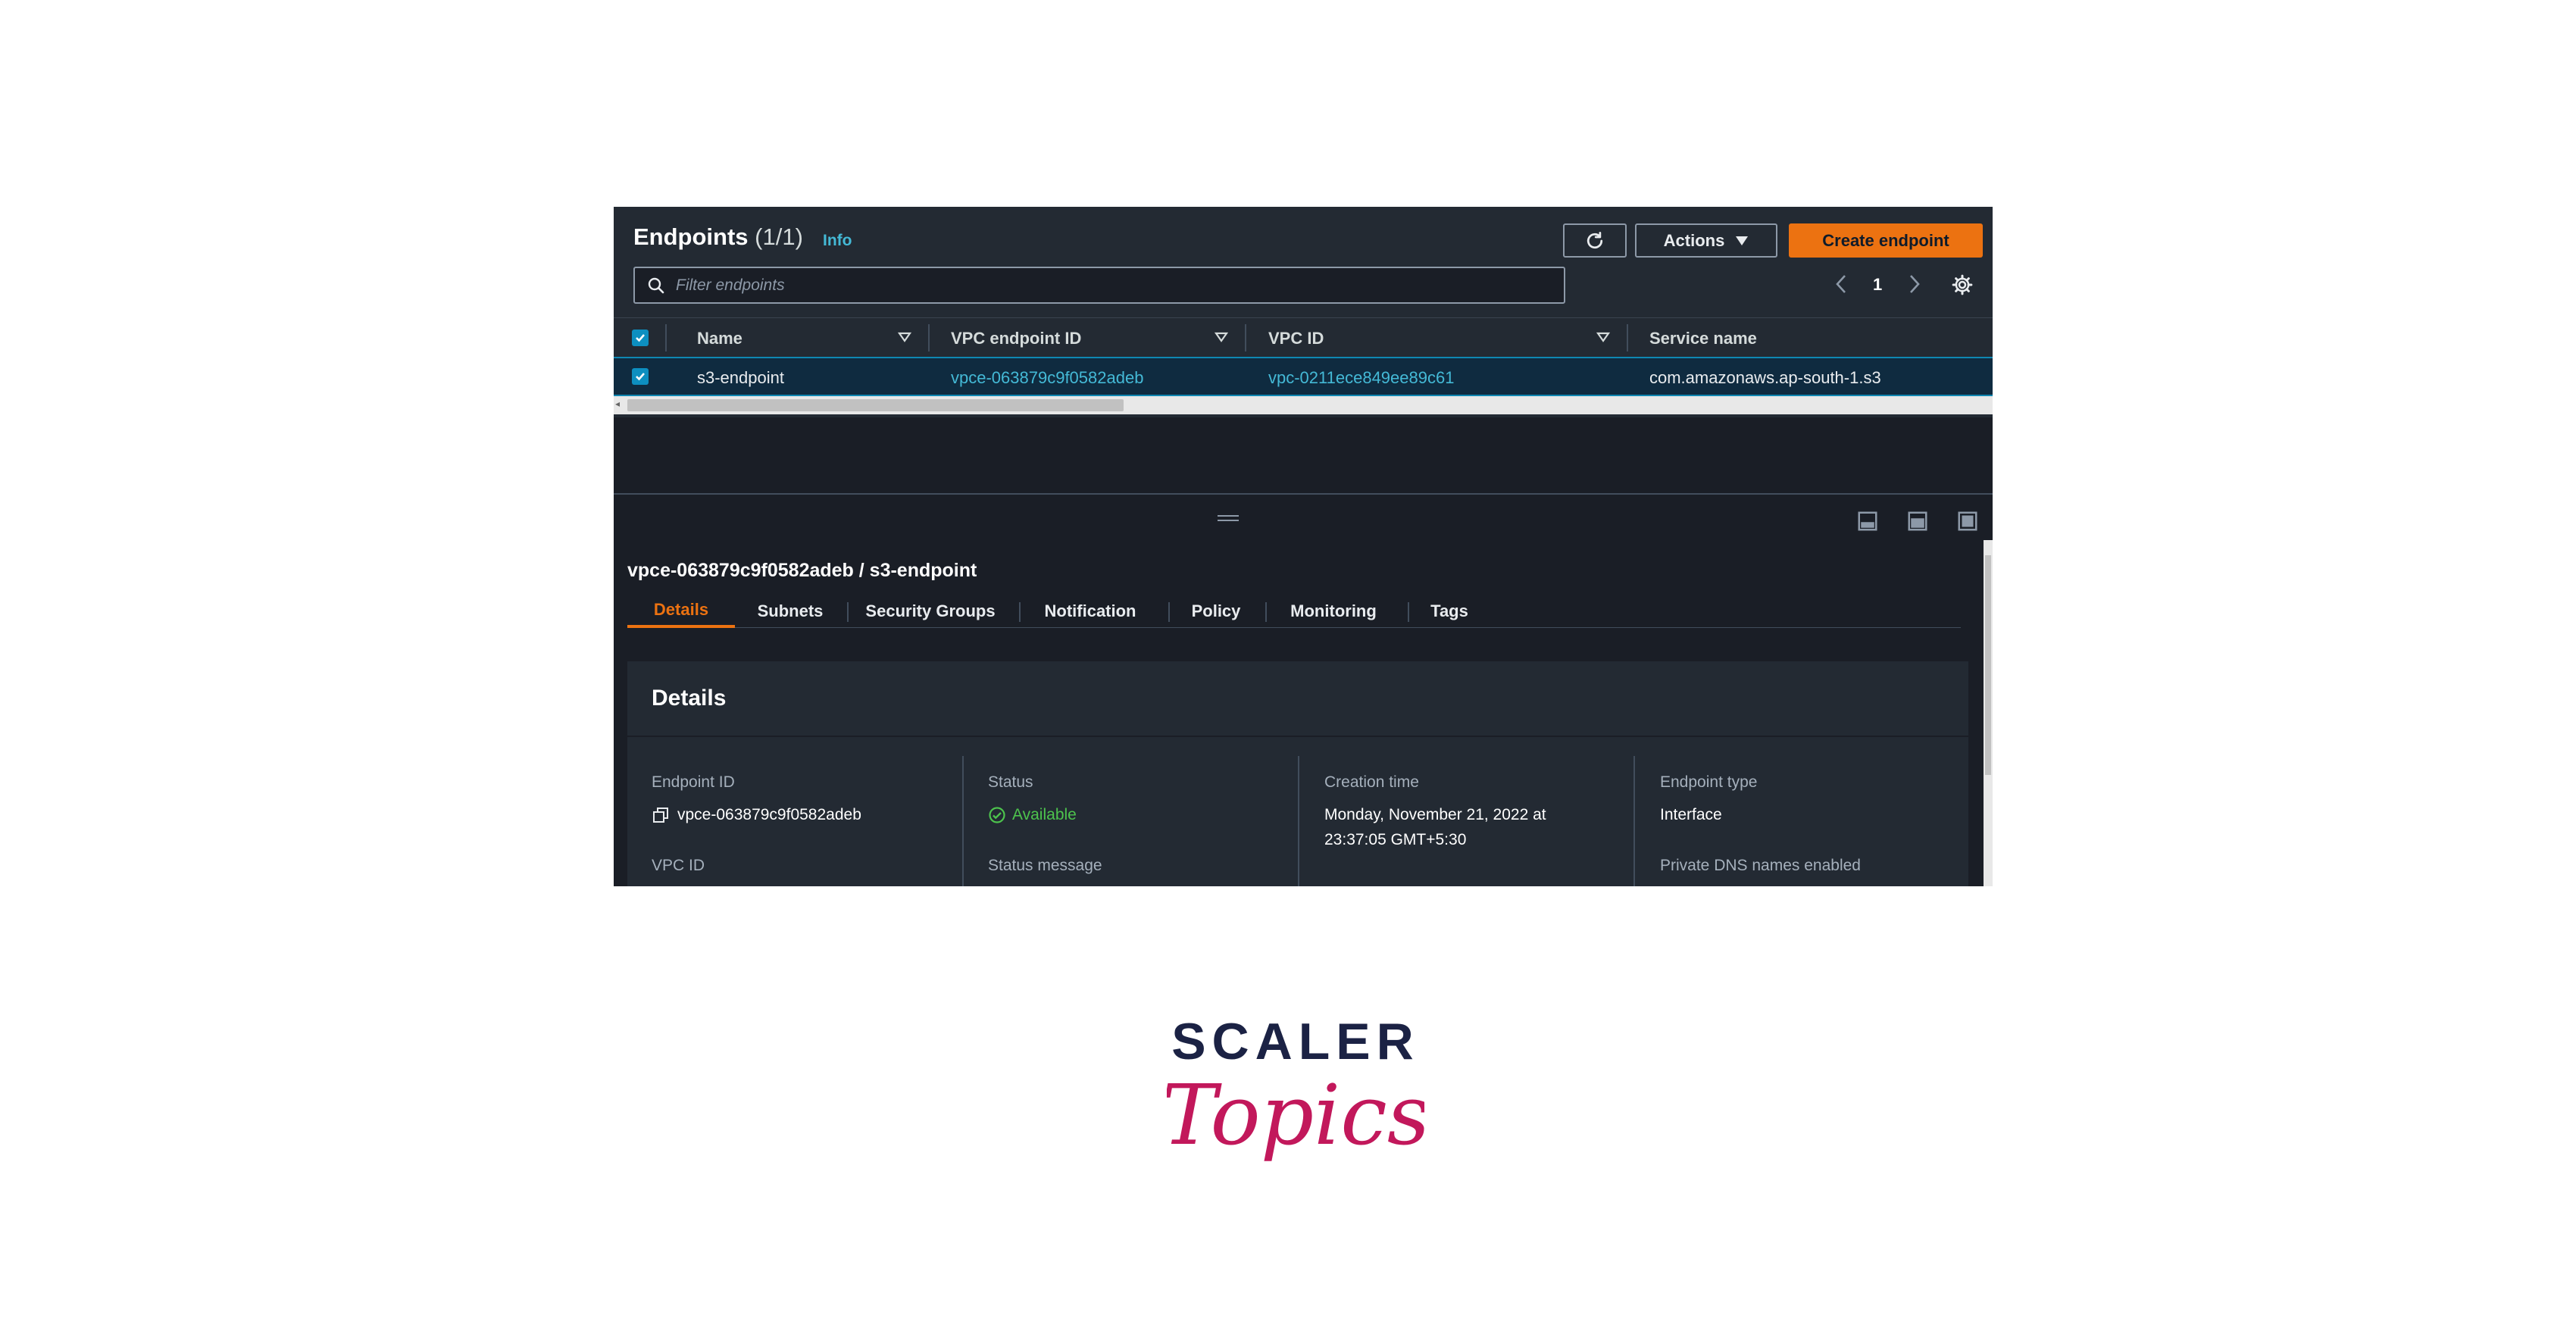  What do you see at coordinates (1216, 611) in the screenshot?
I see `tab-policy: Policy` at bounding box center [1216, 611].